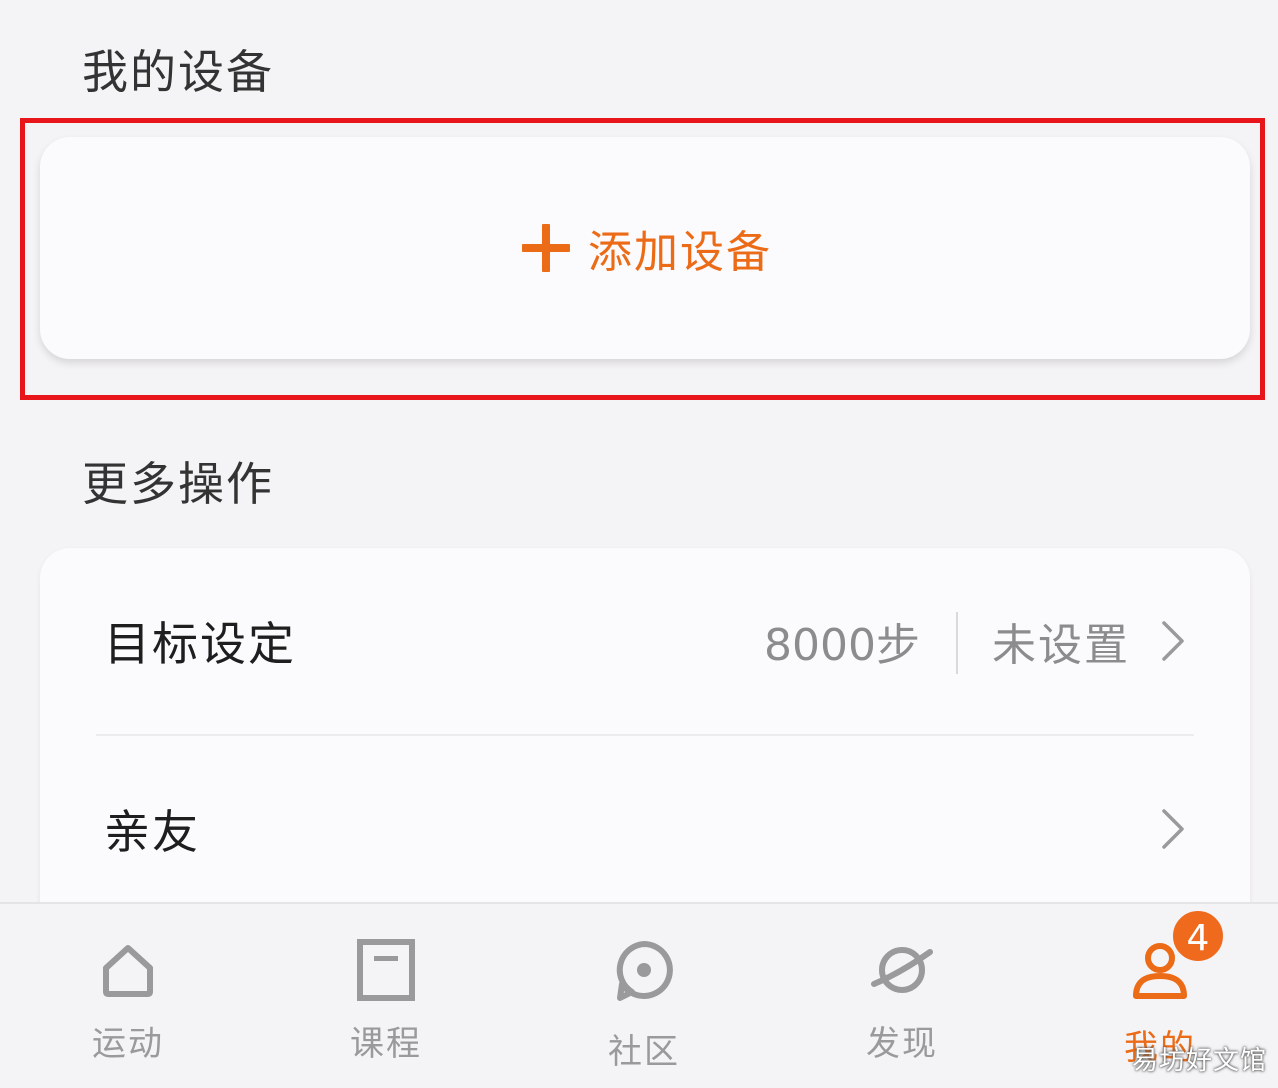  What do you see at coordinates (386, 1044) in the screenshot?
I see `tab-label: 课程` at bounding box center [386, 1044].